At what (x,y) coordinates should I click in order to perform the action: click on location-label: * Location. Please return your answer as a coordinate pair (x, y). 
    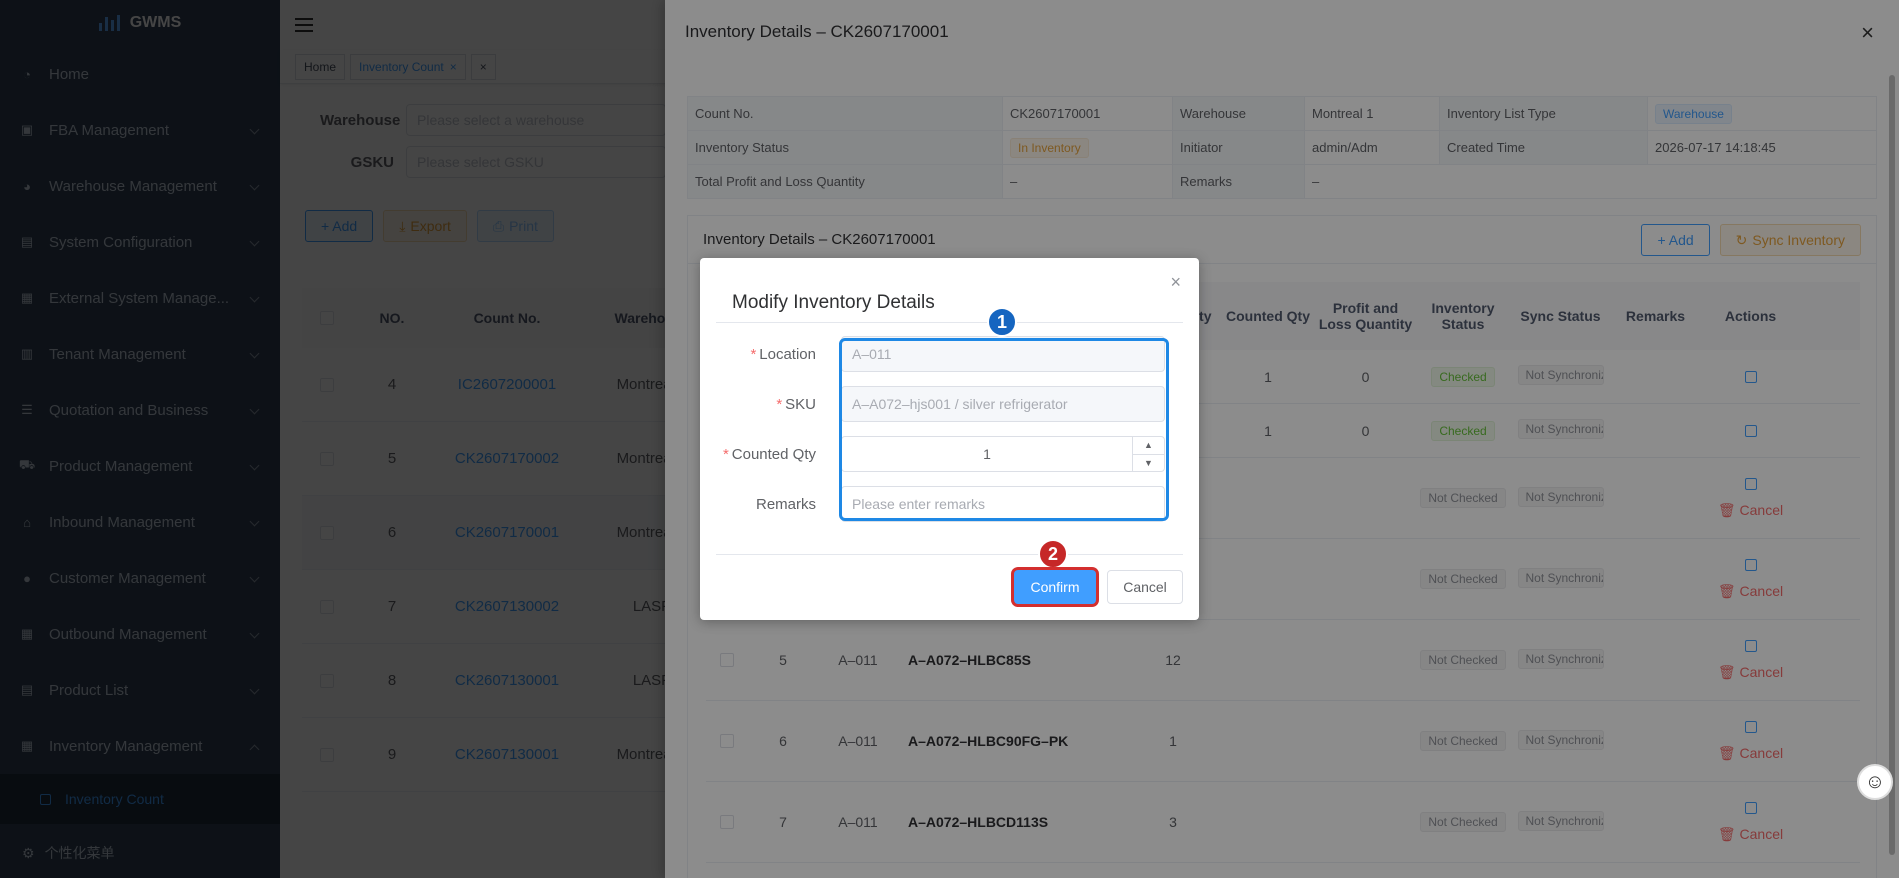
    Looking at the image, I should click on (783, 354).